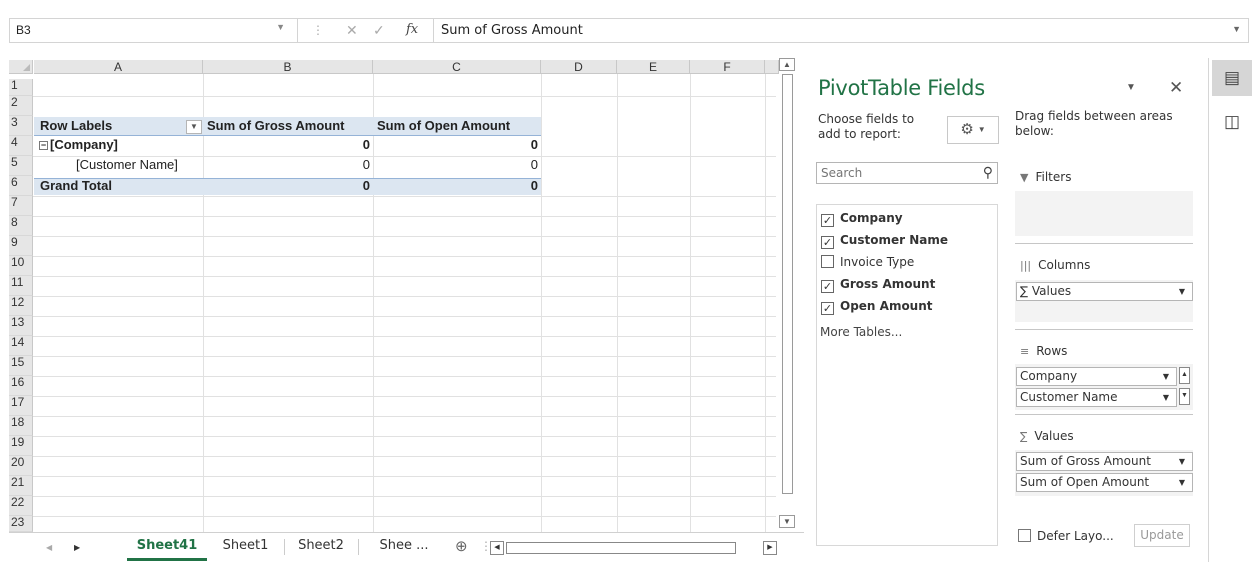 This screenshot has width=1256, height=562. What do you see at coordinates (49, 547) in the screenshot?
I see `previous-sheet-icon: ◀` at bounding box center [49, 547].